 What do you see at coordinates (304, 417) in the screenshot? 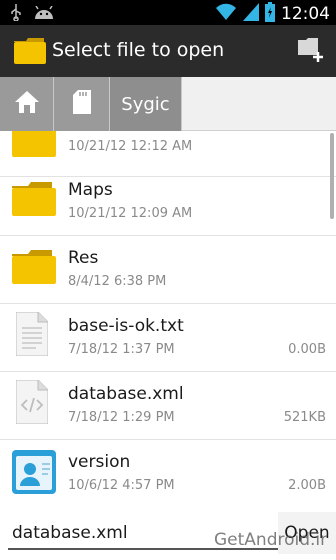
I see `file-size: 521KB` at bounding box center [304, 417].